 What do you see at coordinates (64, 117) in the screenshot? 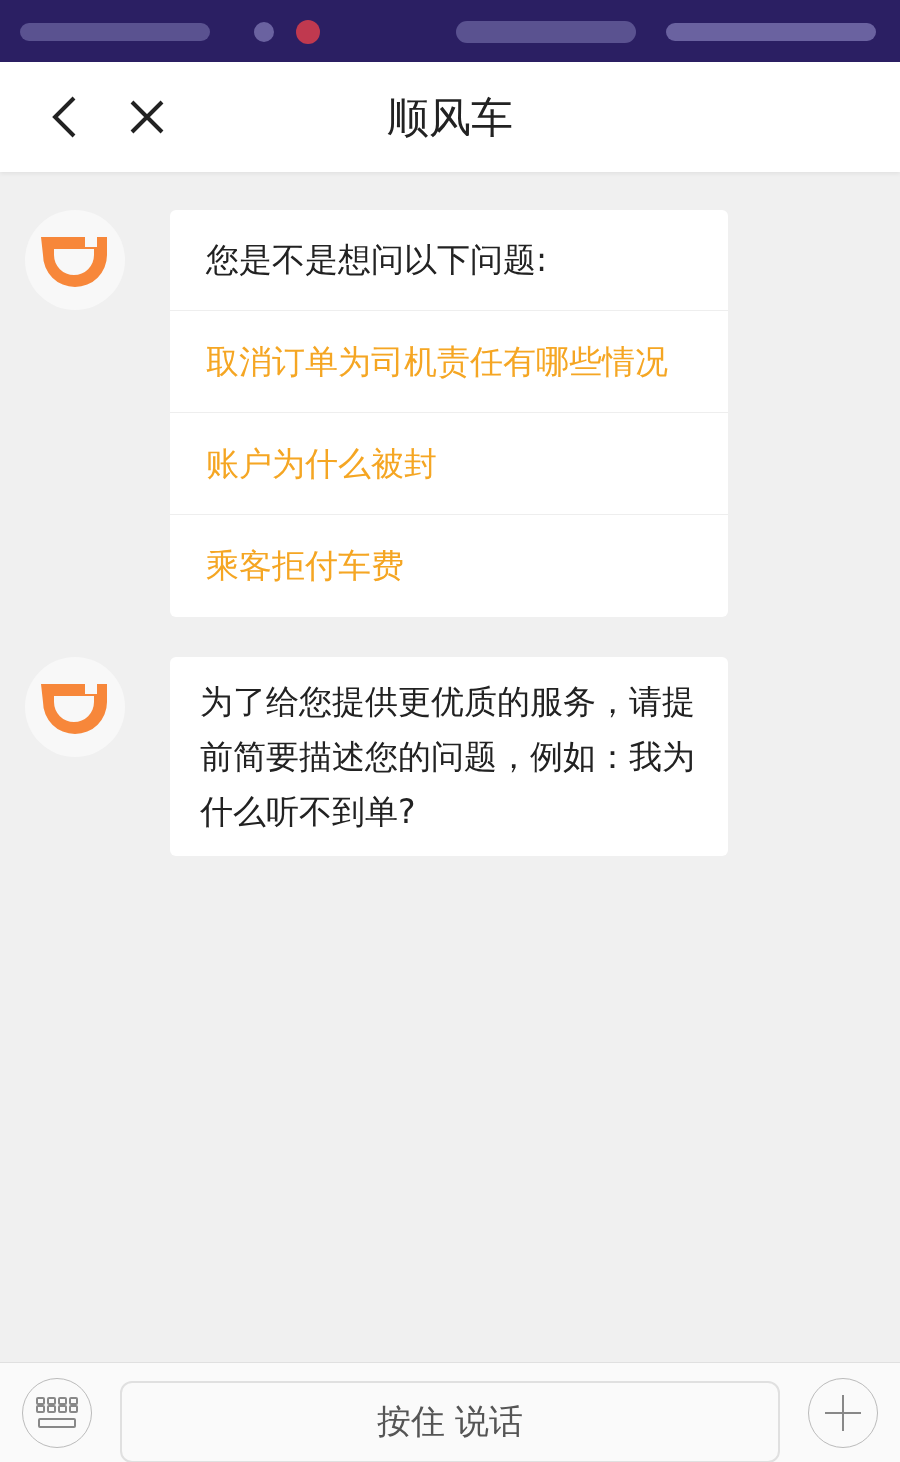
I see `back-icon` at bounding box center [64, 117].